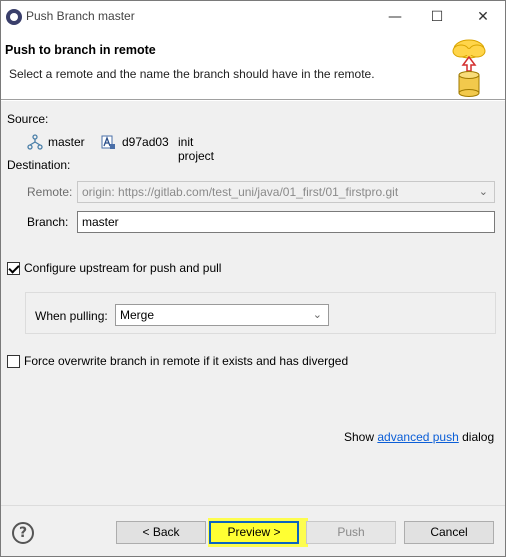  I want to click on force-overwrite-checkbox, so click(13, 361).